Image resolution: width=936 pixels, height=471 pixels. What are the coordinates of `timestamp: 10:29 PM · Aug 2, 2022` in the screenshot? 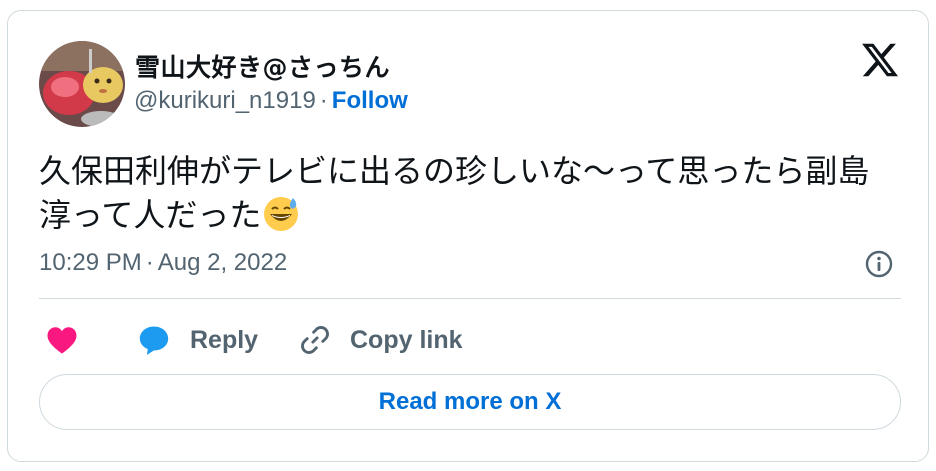 It's located at (163, 263).